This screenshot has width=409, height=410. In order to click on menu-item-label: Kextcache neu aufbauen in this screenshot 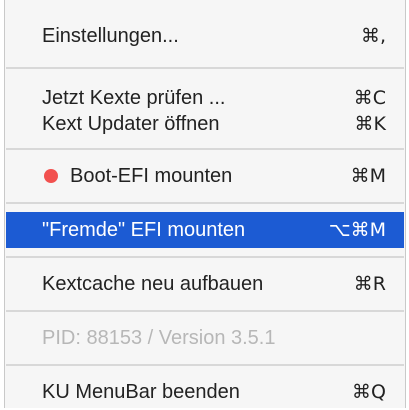, I will do `click(153, 283)`.